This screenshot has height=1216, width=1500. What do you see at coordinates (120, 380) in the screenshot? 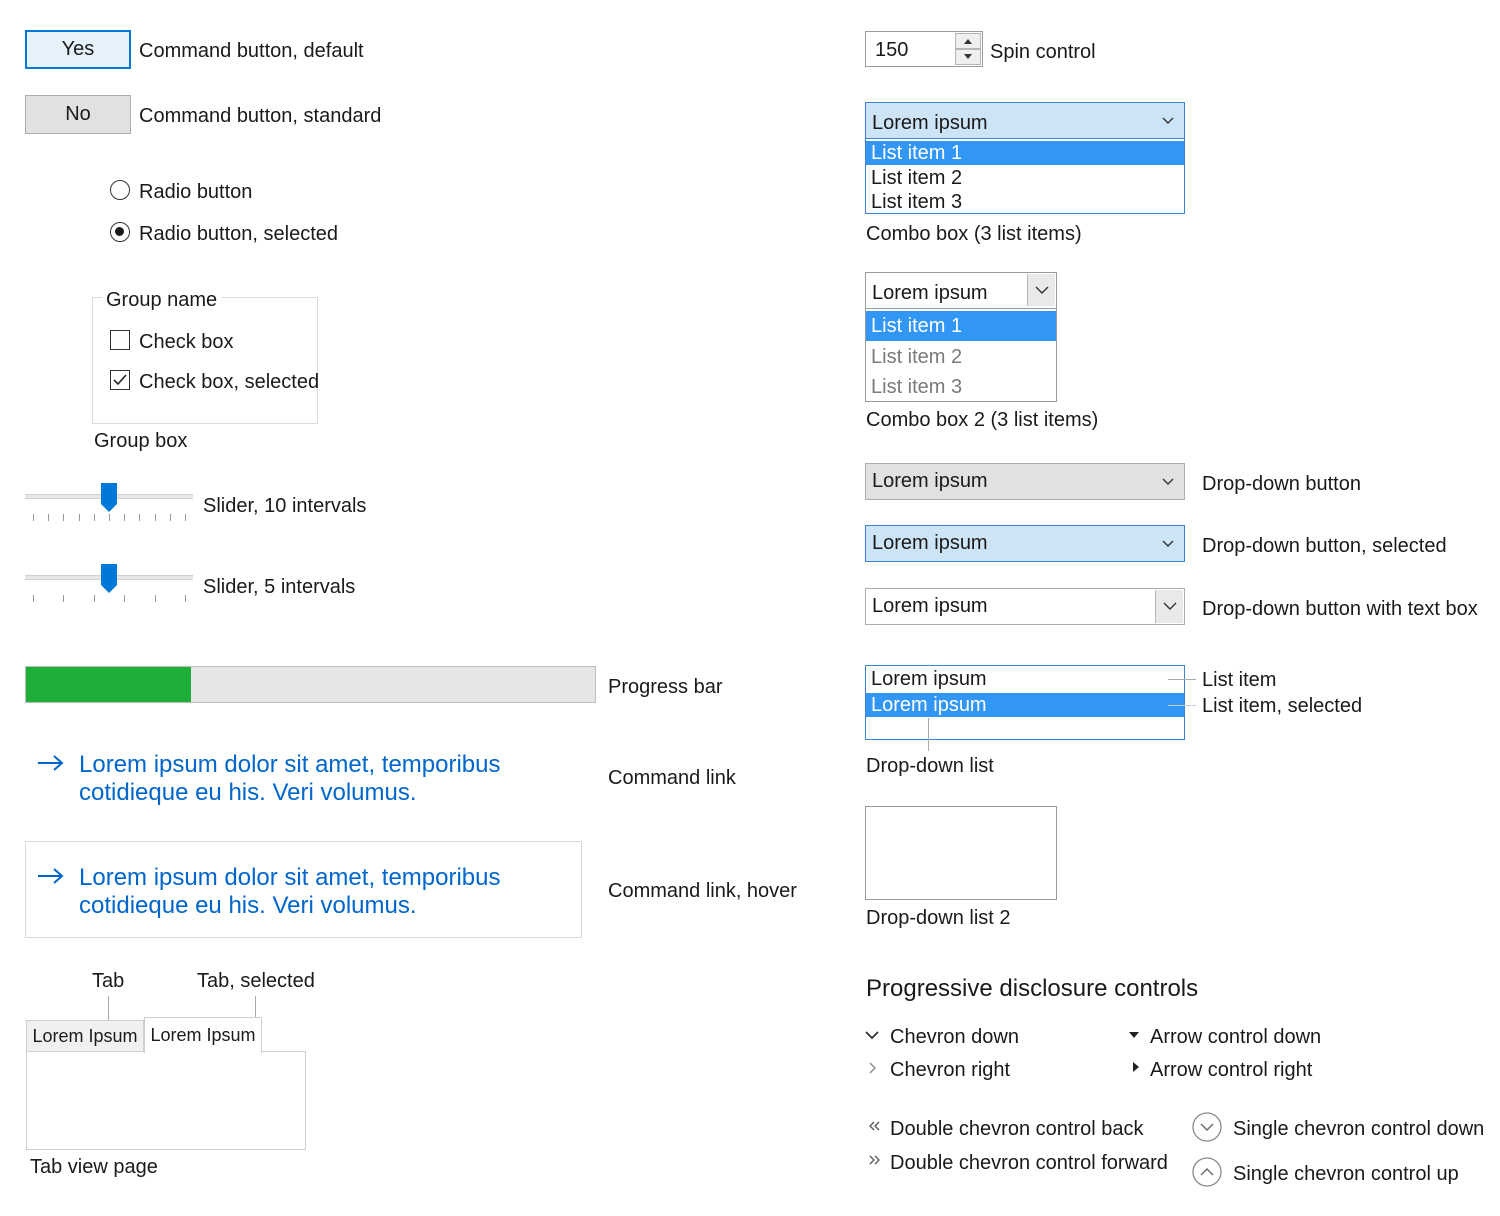
I see `check-box-selected` at bounding box center [120, 380].